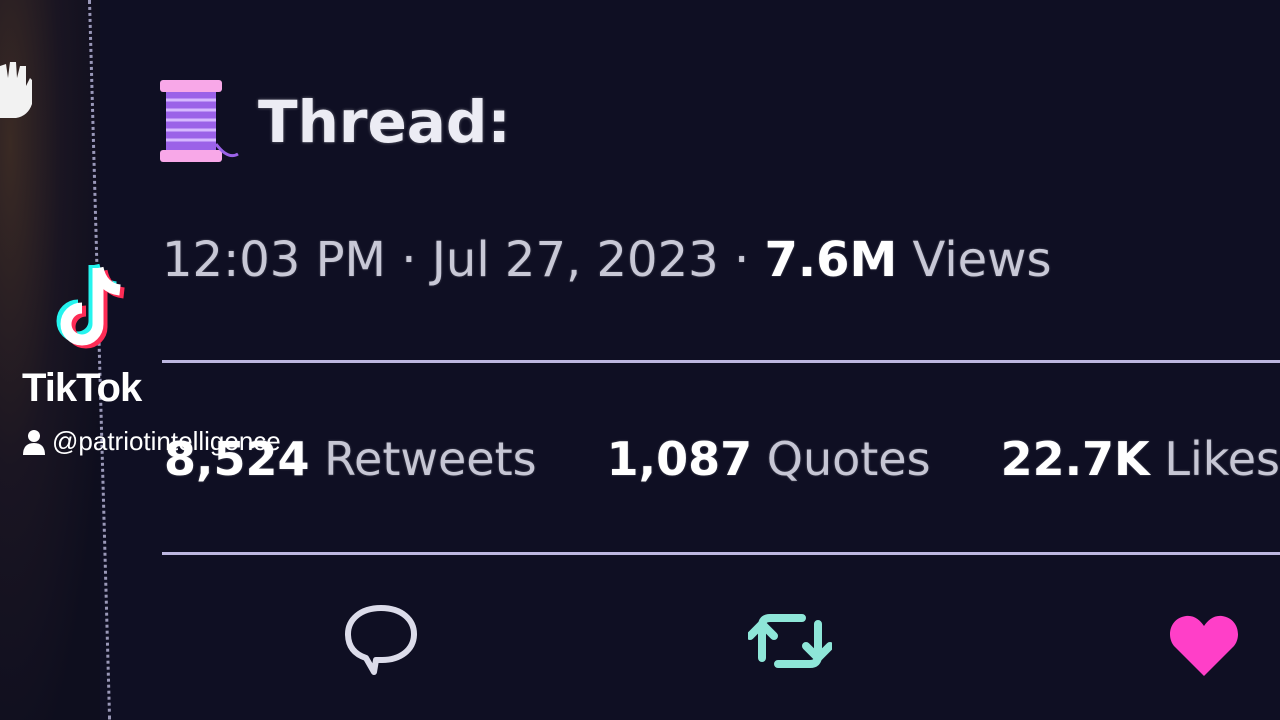  What do you see at coordinates (166, 441) in the screenshot?
I see `tiktok-username: @patriotintelligence` at bounding box center [166, 441].